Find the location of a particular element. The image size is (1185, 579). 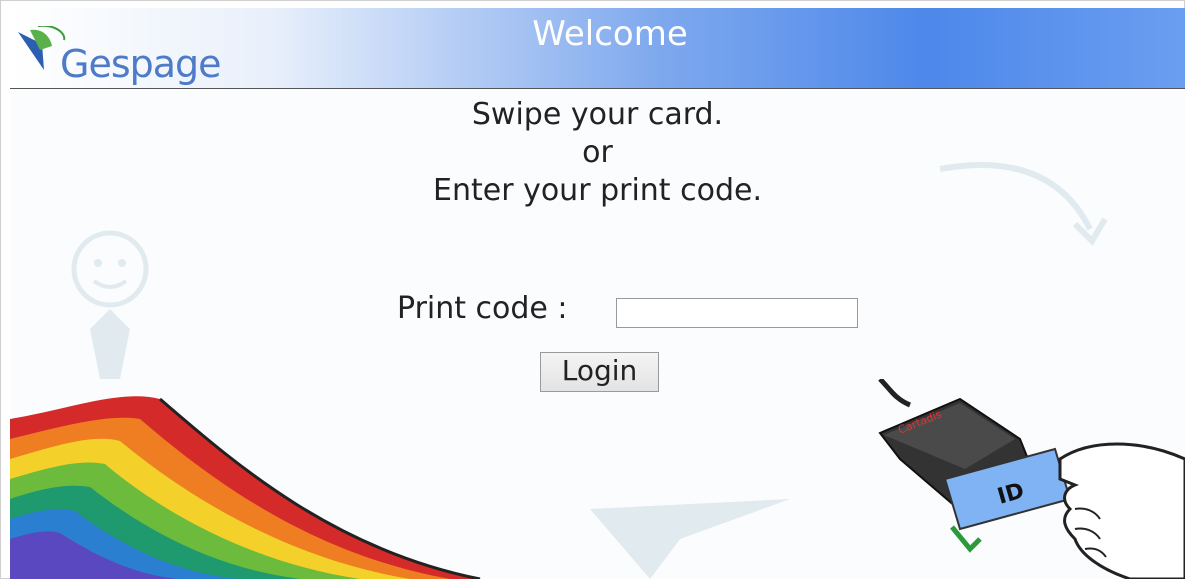

login-button: Login is located at coordinates (599, 372).